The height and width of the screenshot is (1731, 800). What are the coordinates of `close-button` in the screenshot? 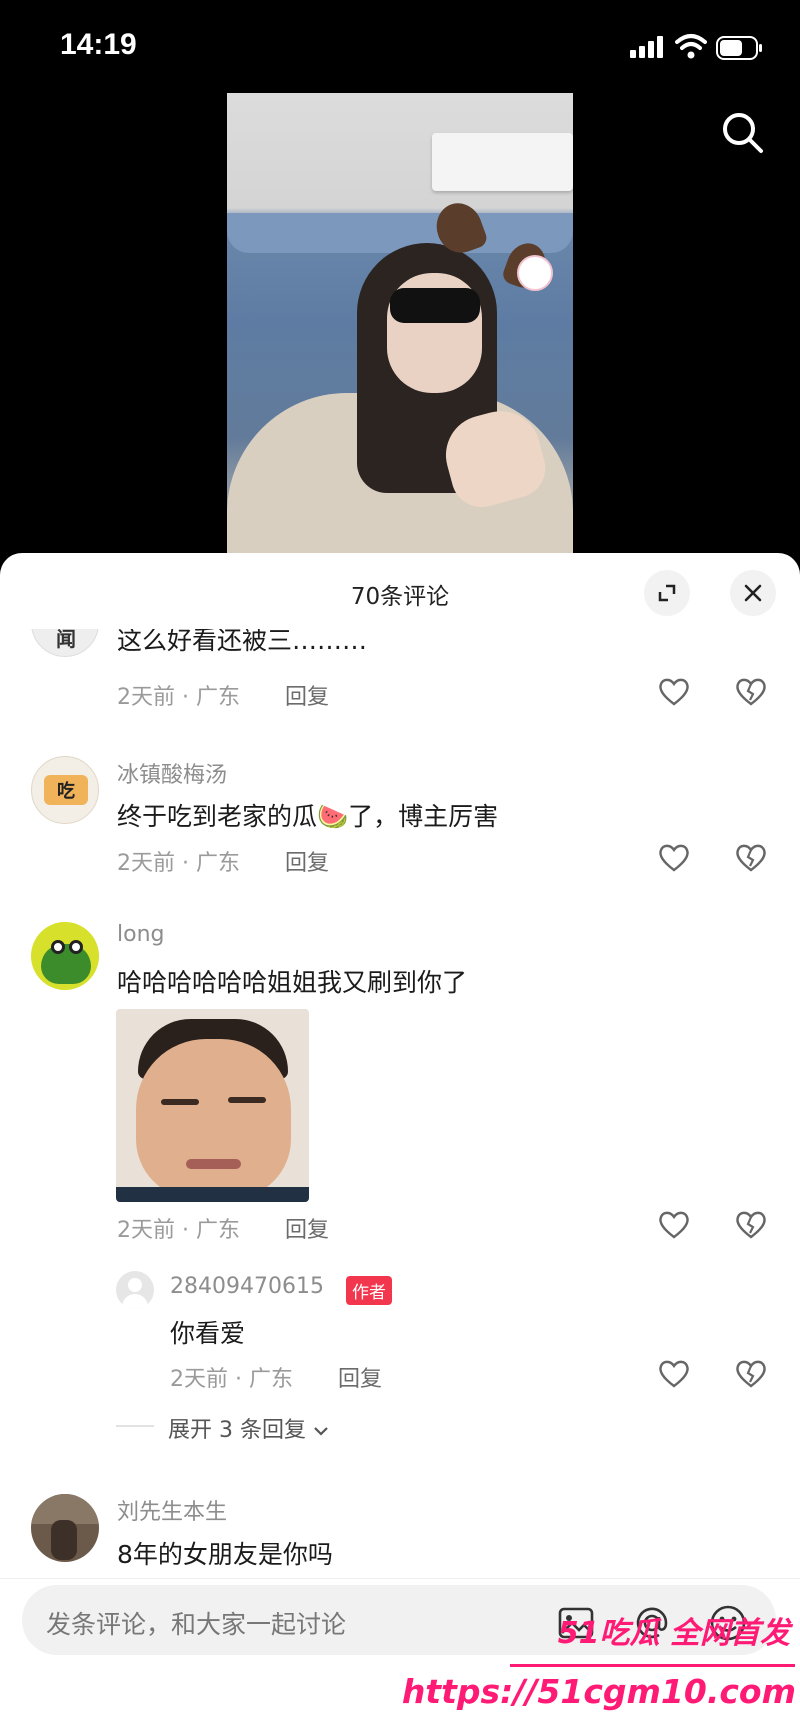 It's located at (753, 593).